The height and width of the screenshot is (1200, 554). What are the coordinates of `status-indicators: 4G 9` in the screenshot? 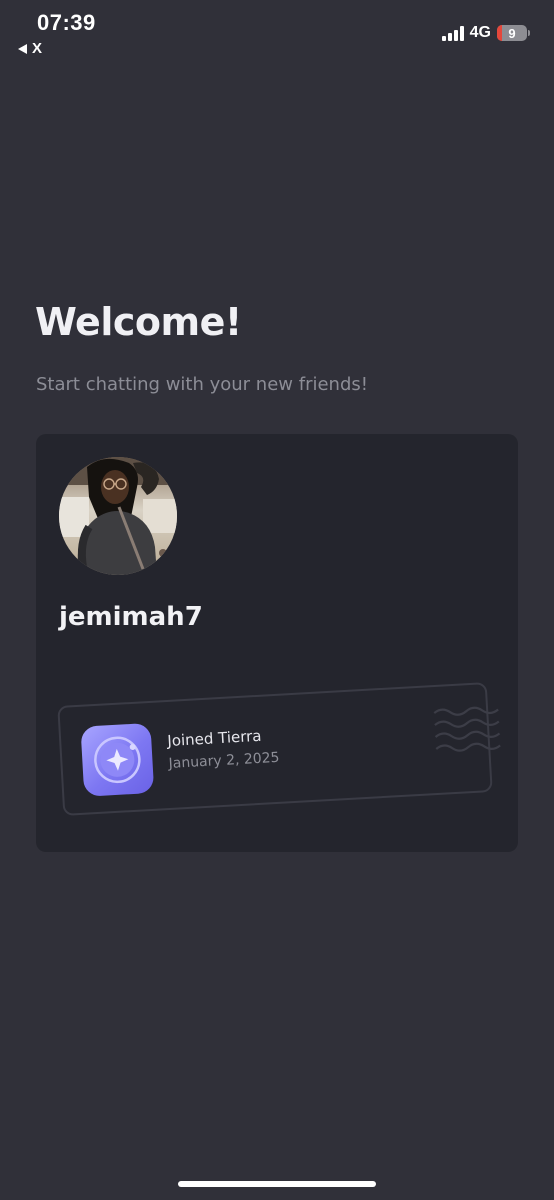 It's located at (485, 33).